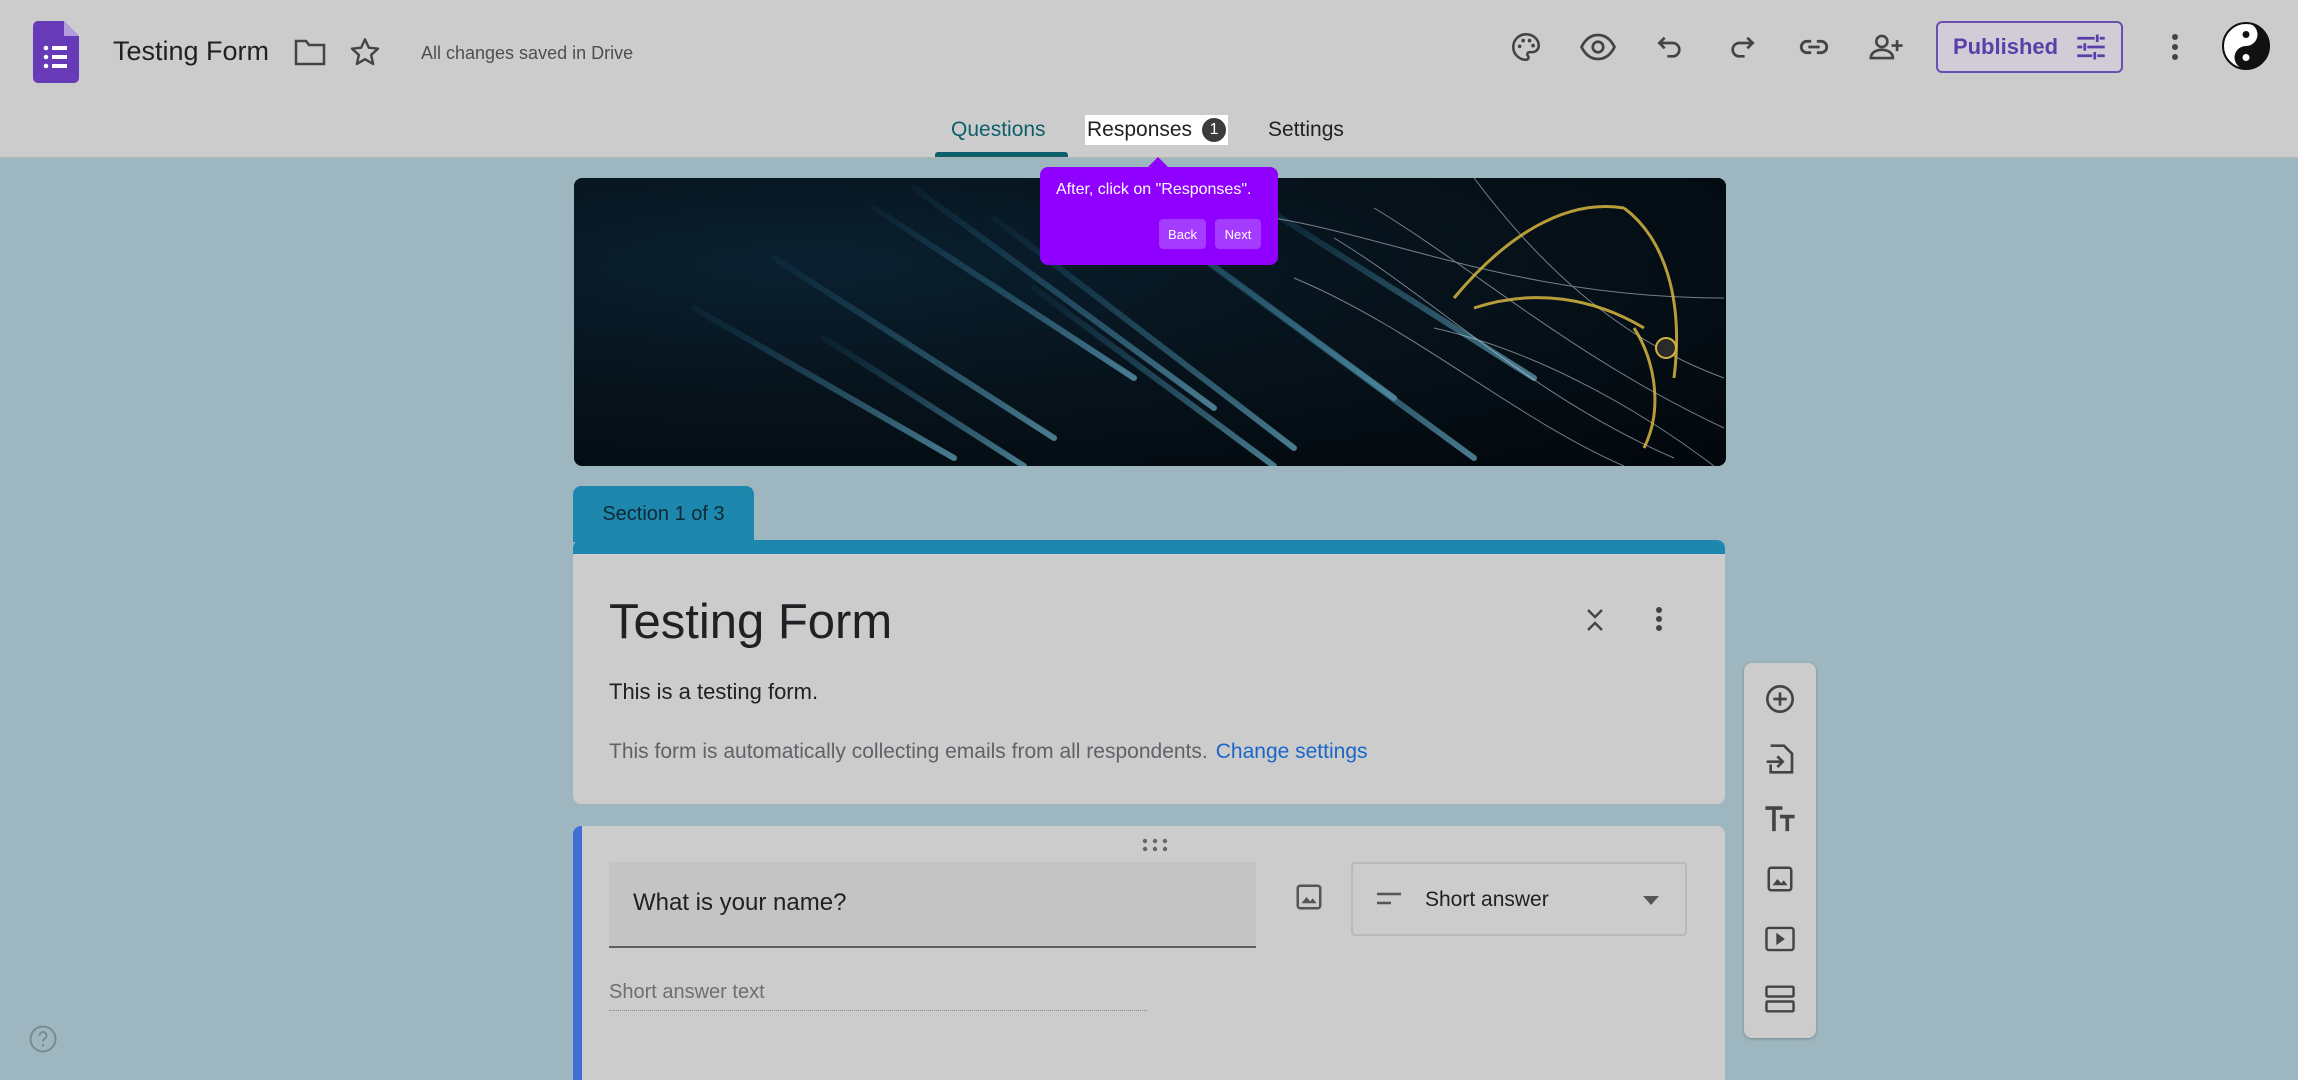  I want to click on collapse-section-icon, so click(1595, 620).